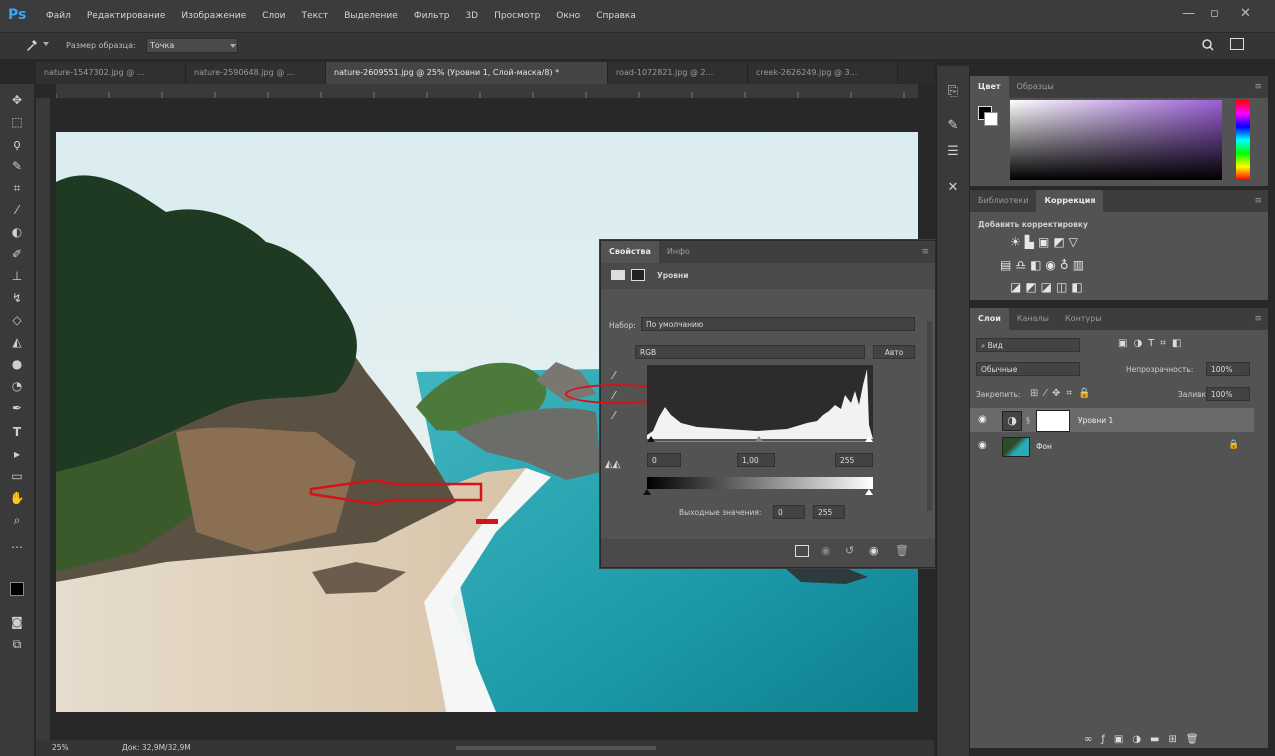  Describe the element at coordinates (849, 550) in the screenshot. I see `reset-icon: ↺` at that location.